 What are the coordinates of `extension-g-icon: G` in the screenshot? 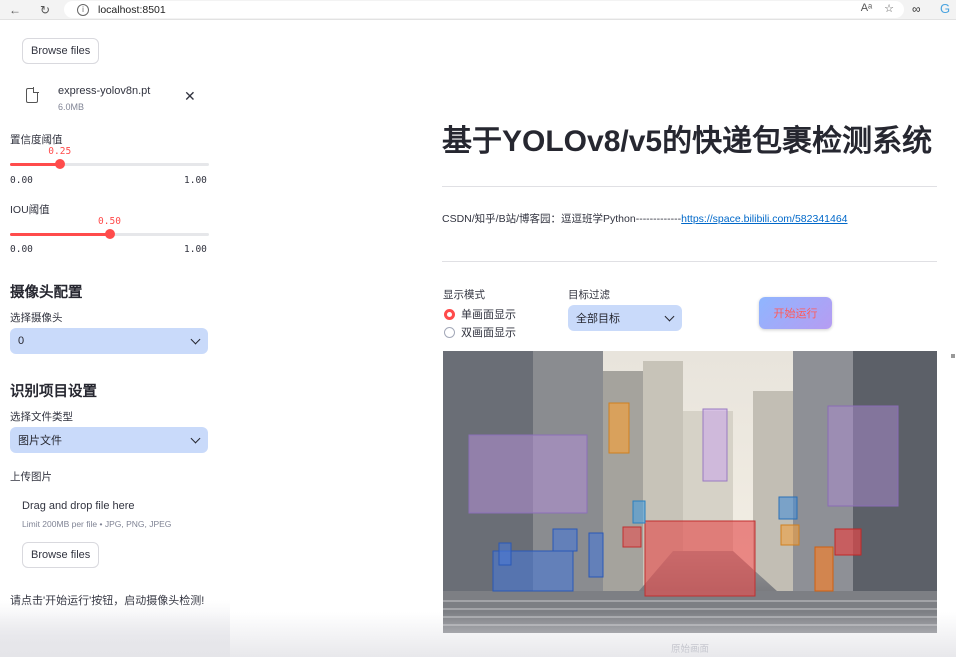 It's located at (945, 8).